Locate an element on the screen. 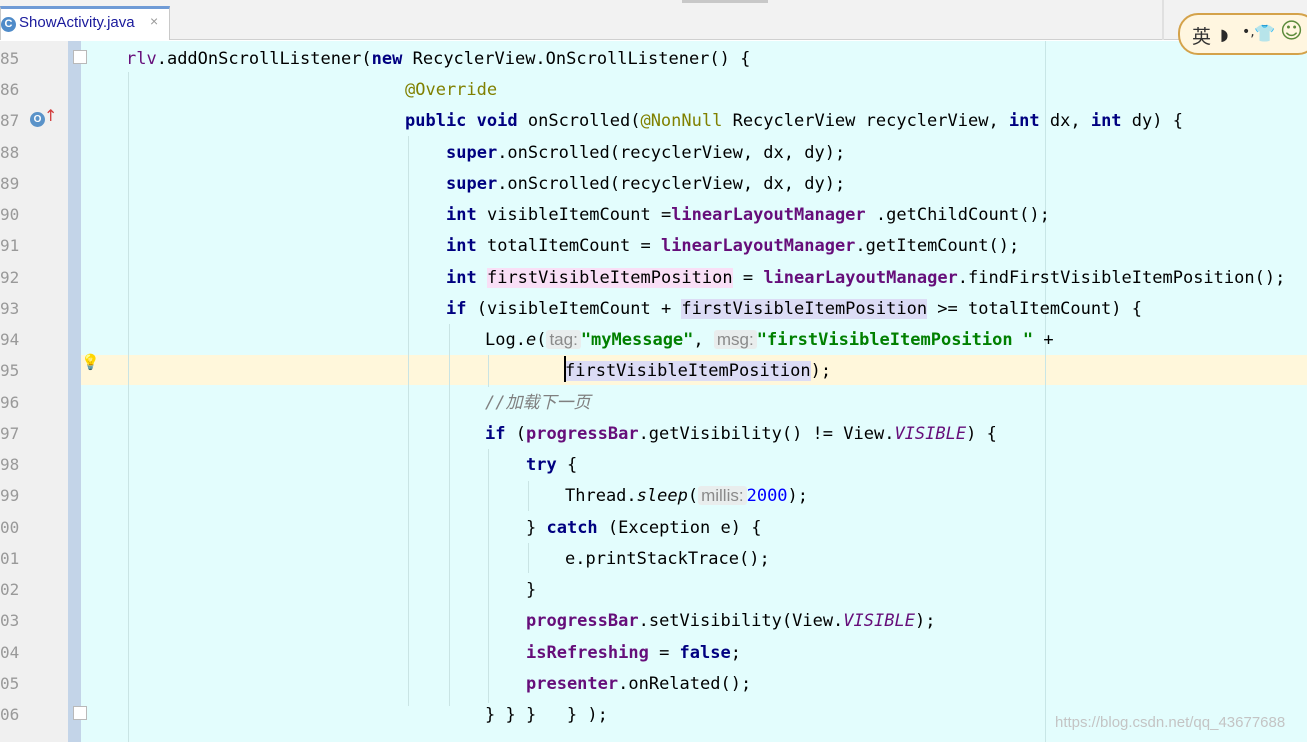 The width and height of the screenshot is (1307, 742). line-number: 86 is located at coordinates (10, 89).